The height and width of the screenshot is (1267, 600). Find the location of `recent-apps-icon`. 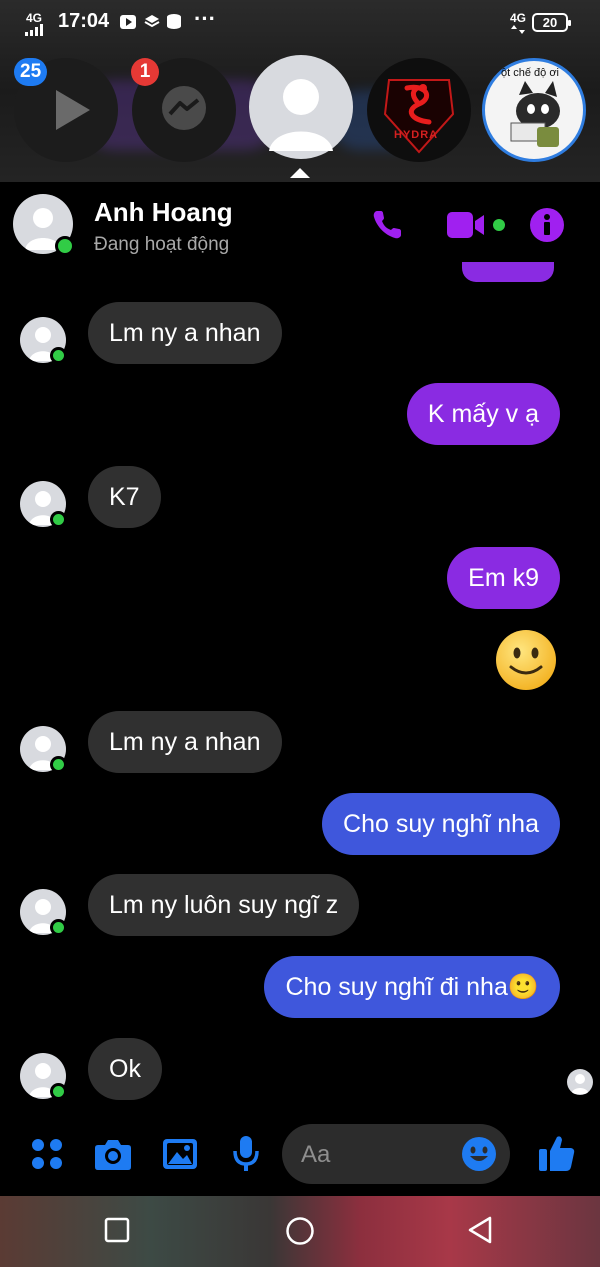

recent-apps-icon is located at coordinates (117, 1230).